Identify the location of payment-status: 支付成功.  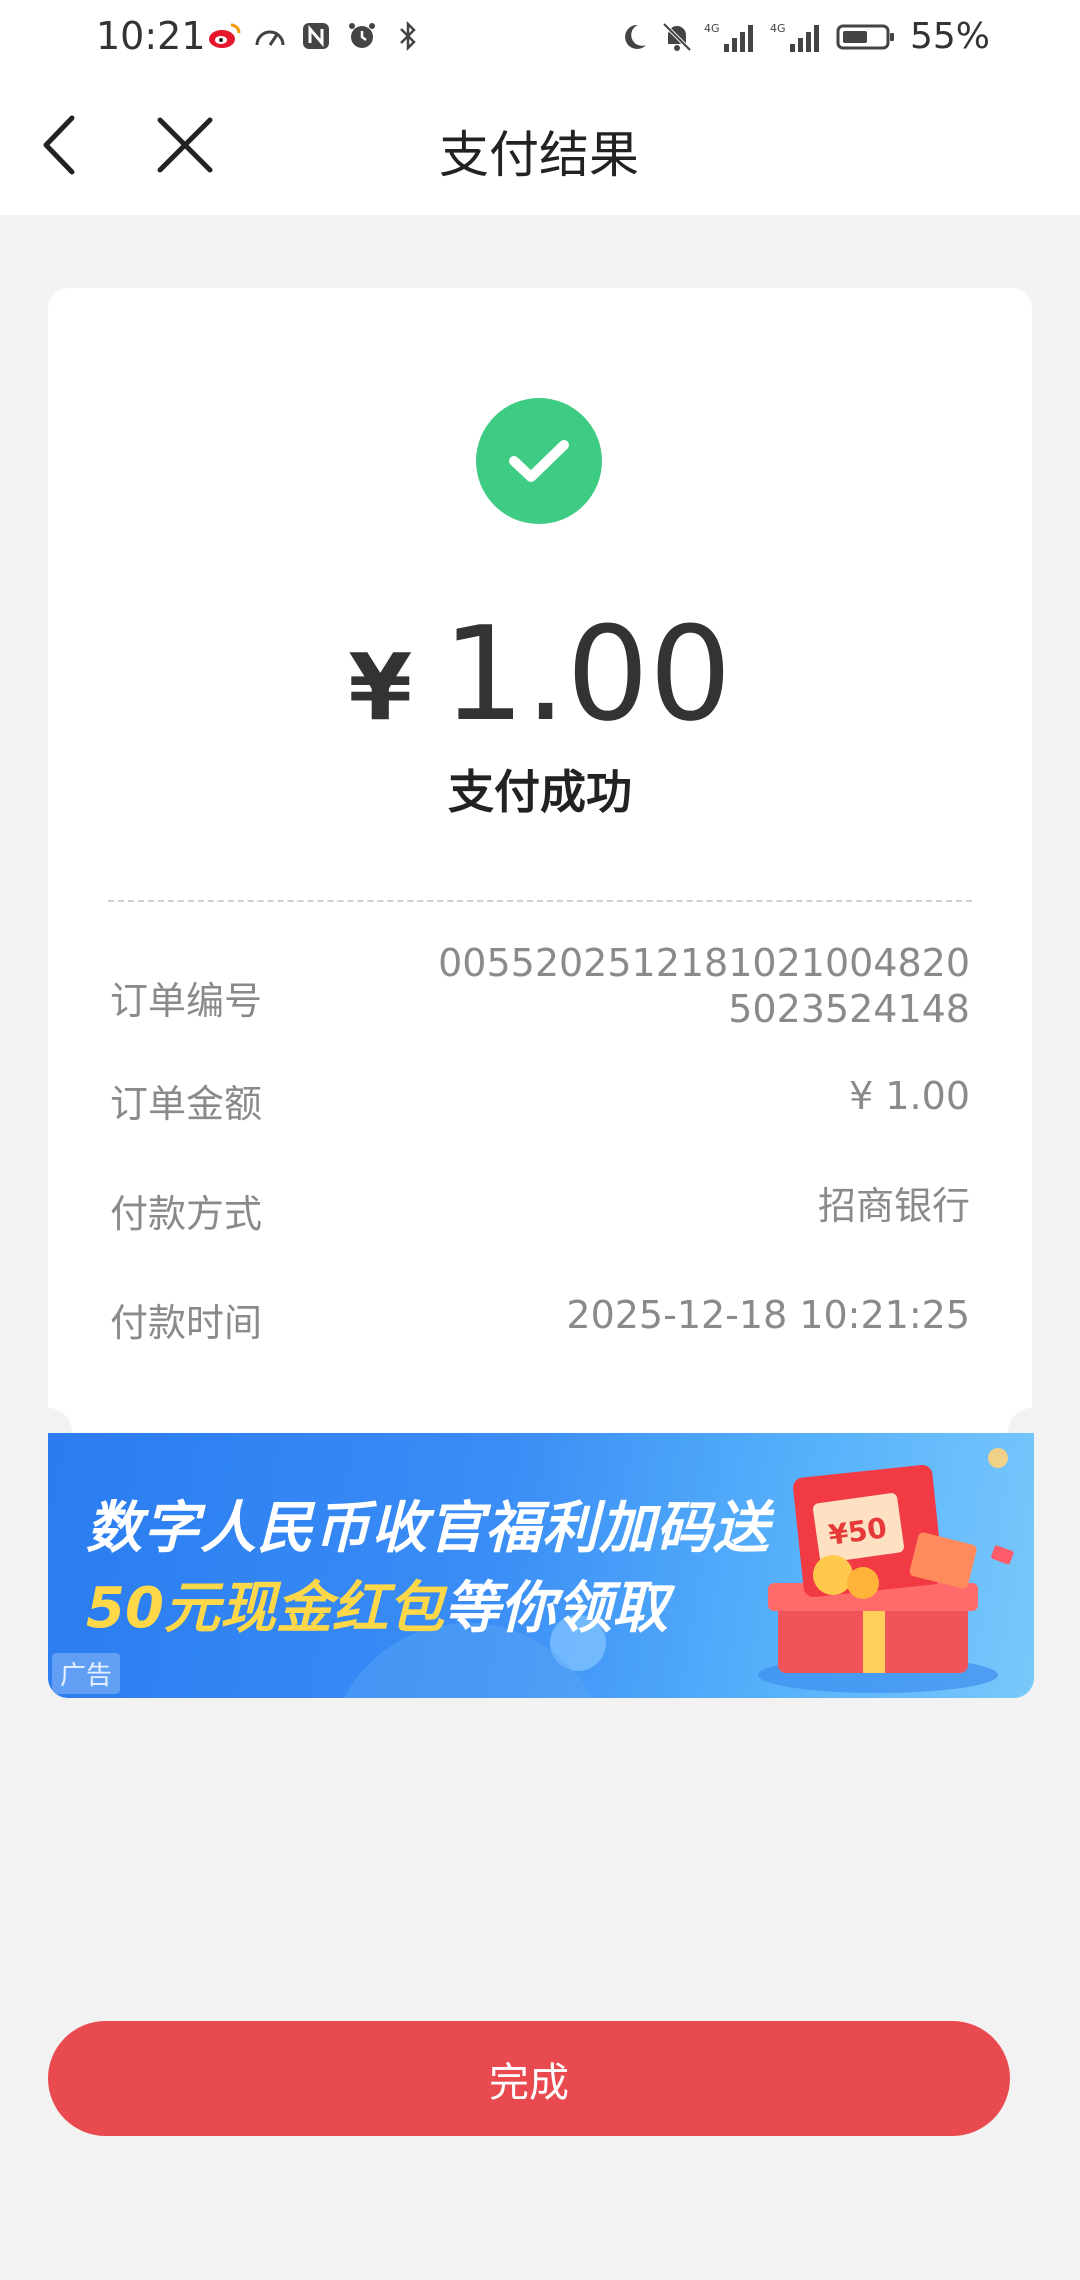
(540, 792).